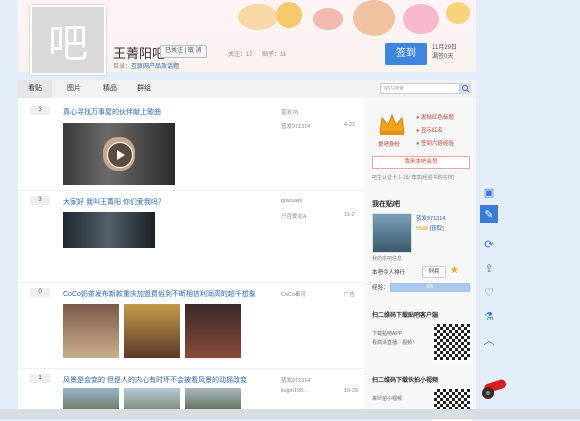 Image resolution: width=580 pixels, height=421 pixels. Describe the element at coordinates (155, 67) in the screenshot. I see `directory-link: 互联网产品及话题` at that location.